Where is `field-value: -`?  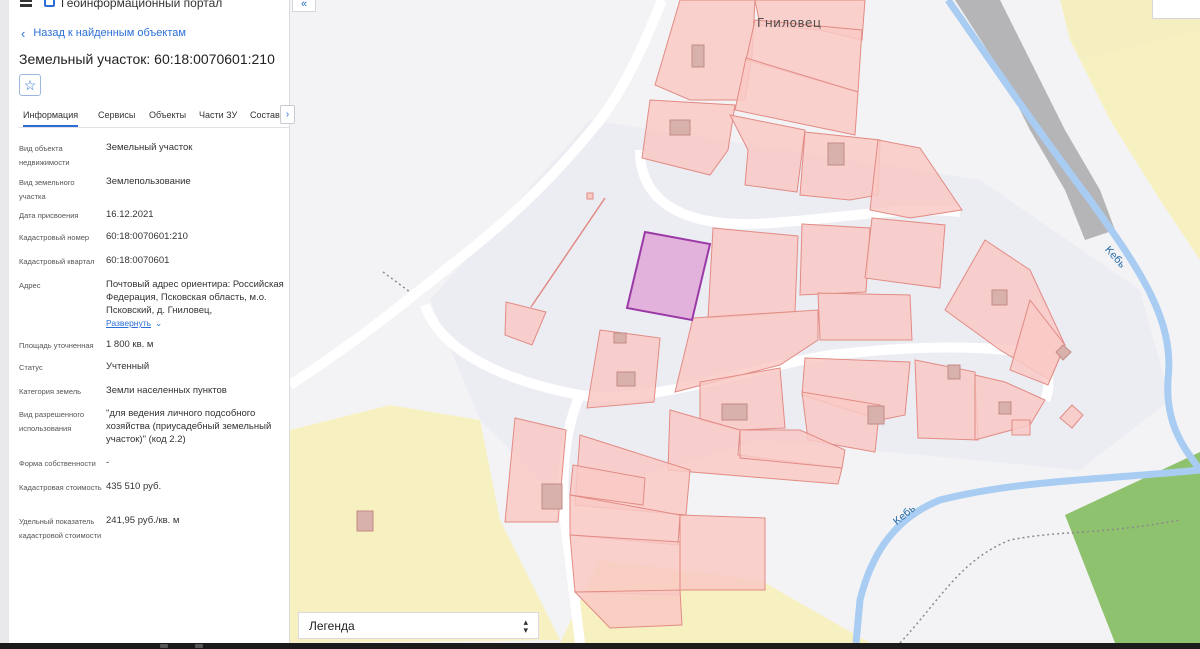
field-value: - is located at coordinates (108, 462).